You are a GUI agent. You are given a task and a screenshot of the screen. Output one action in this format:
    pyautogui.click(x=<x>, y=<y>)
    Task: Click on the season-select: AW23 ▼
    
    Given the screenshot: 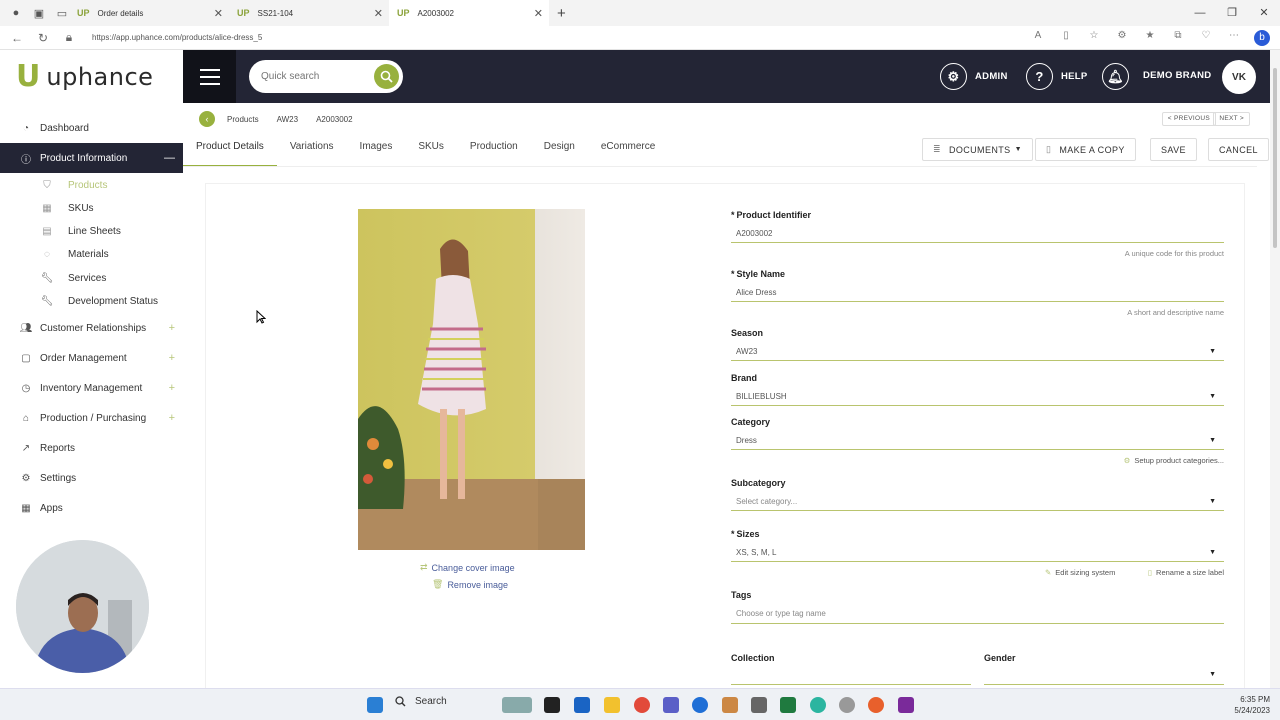 What is the action you would take?
    pyautogui.click(x=977, y=352)
    